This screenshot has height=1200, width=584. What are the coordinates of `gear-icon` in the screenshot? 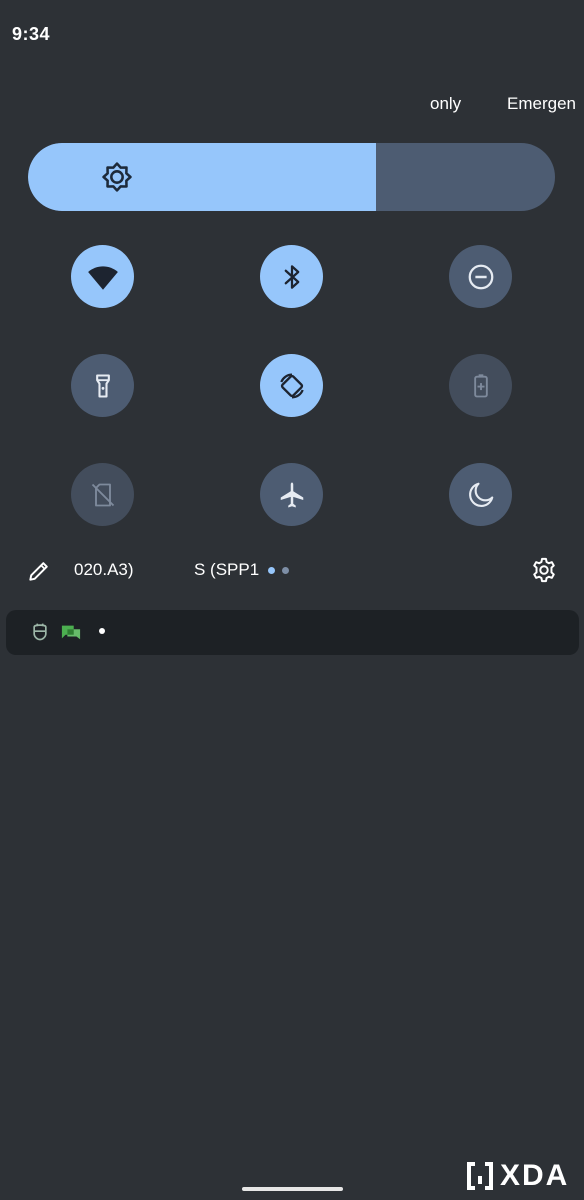 It's located at (544, 570).